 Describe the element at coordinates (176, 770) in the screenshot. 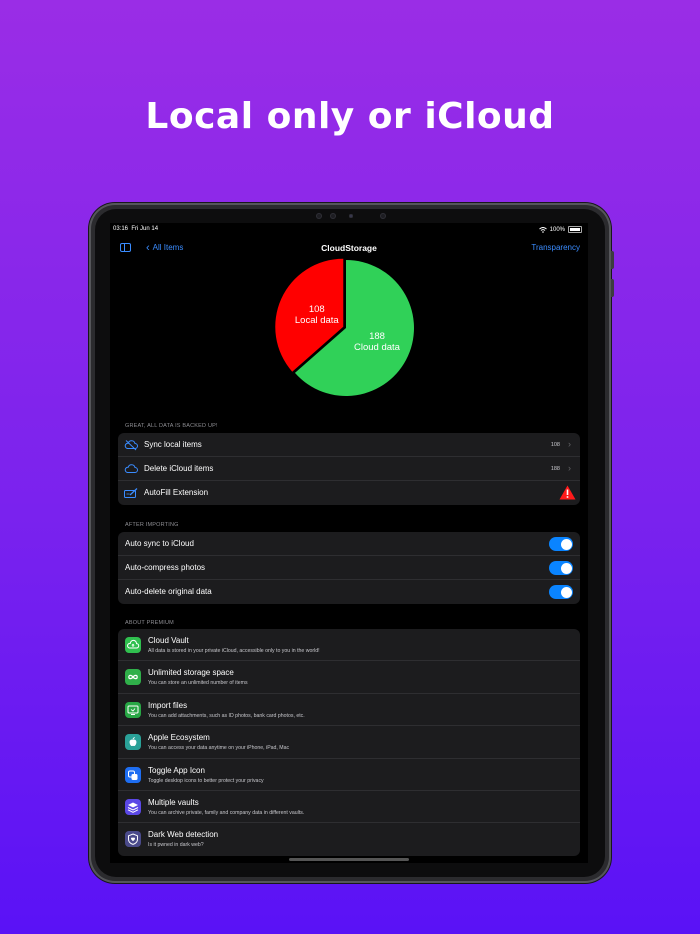

I see `feature-title: Toggle App Icon` at that location.